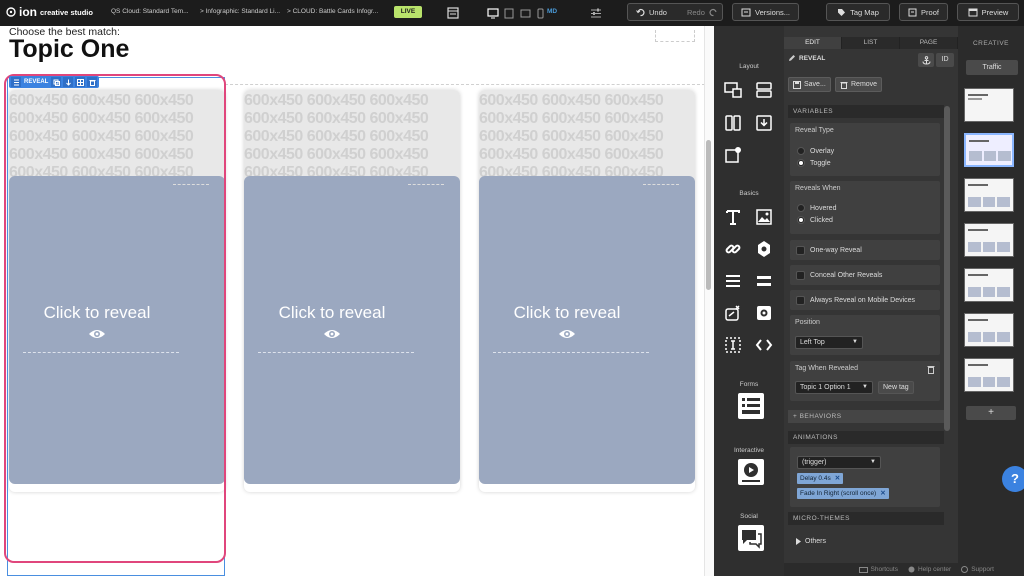  Describe the element at coordinates (945, 60) in the screenshot. I see `id-button: ID` at that location.